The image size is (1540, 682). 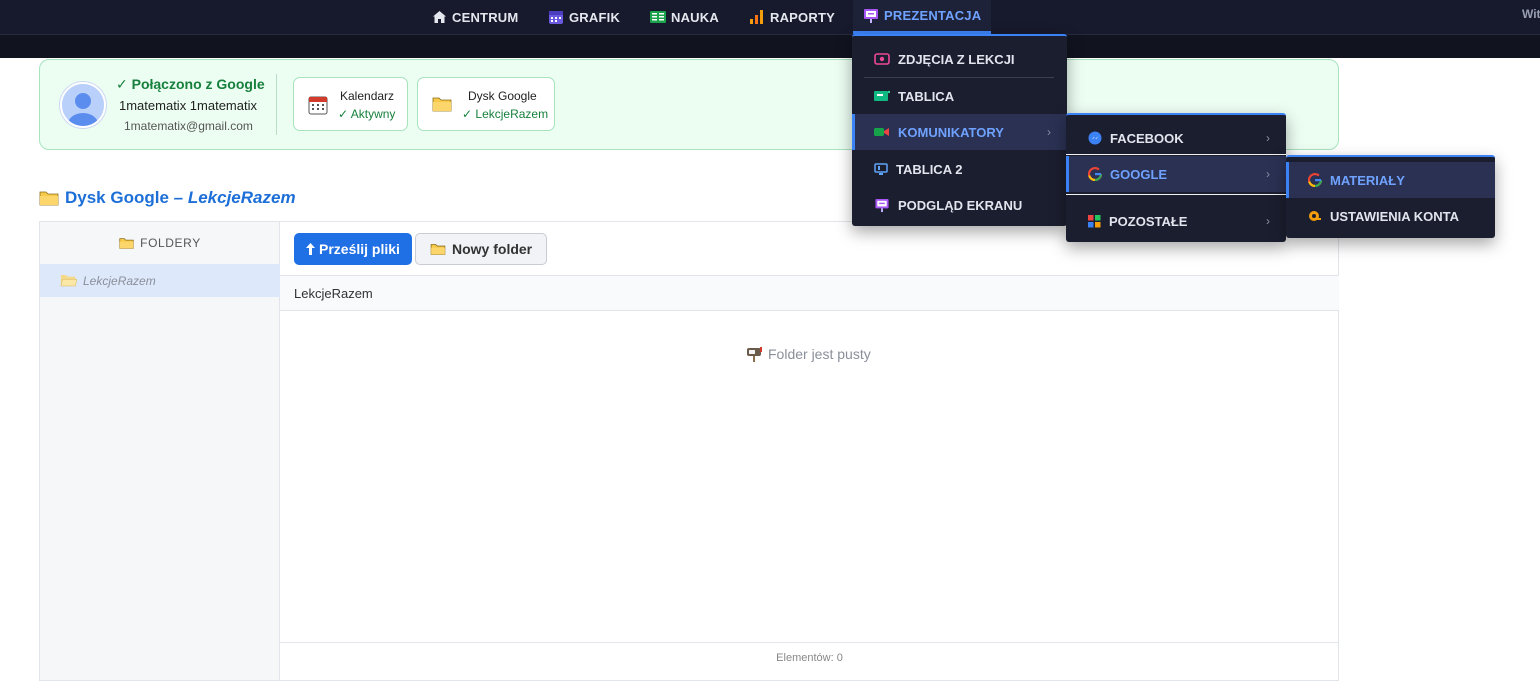 What do you see at coordinates (486, 104) in the screenshot?
I see `service-drive: Dysk Google ✓ LekcjeRazem` at bounding box center [486, 104].